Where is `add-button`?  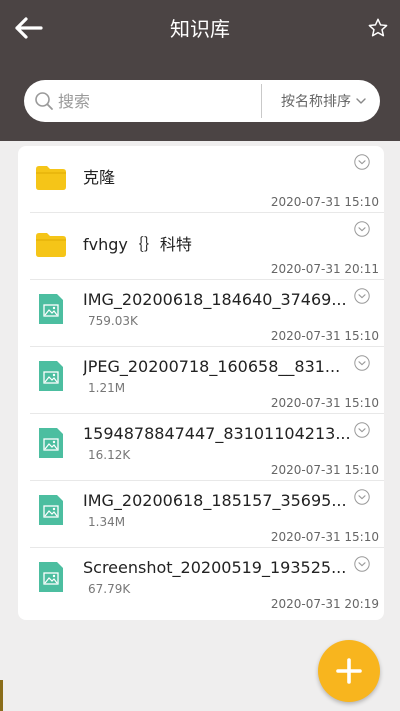
add-button is located at coordinates (349, 671).